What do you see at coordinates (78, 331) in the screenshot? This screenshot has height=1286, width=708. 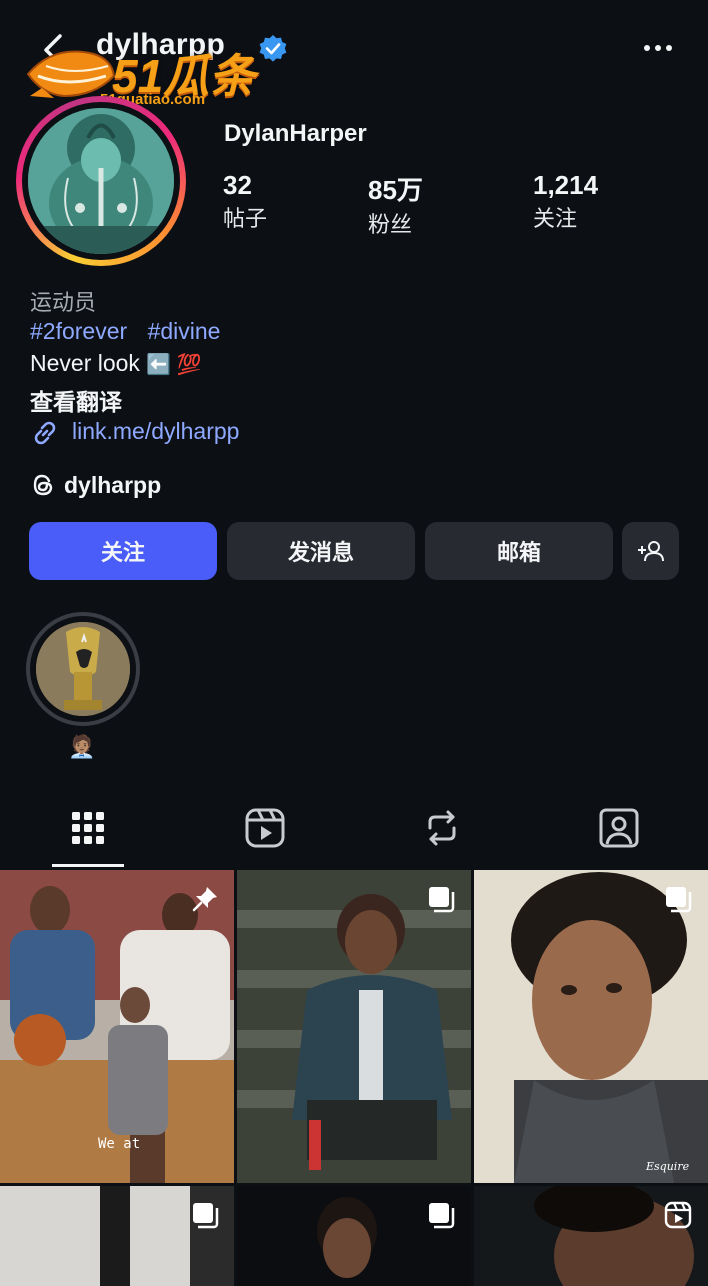 I see `hashtag-link: #2forever` at bounding box center [78, 331].